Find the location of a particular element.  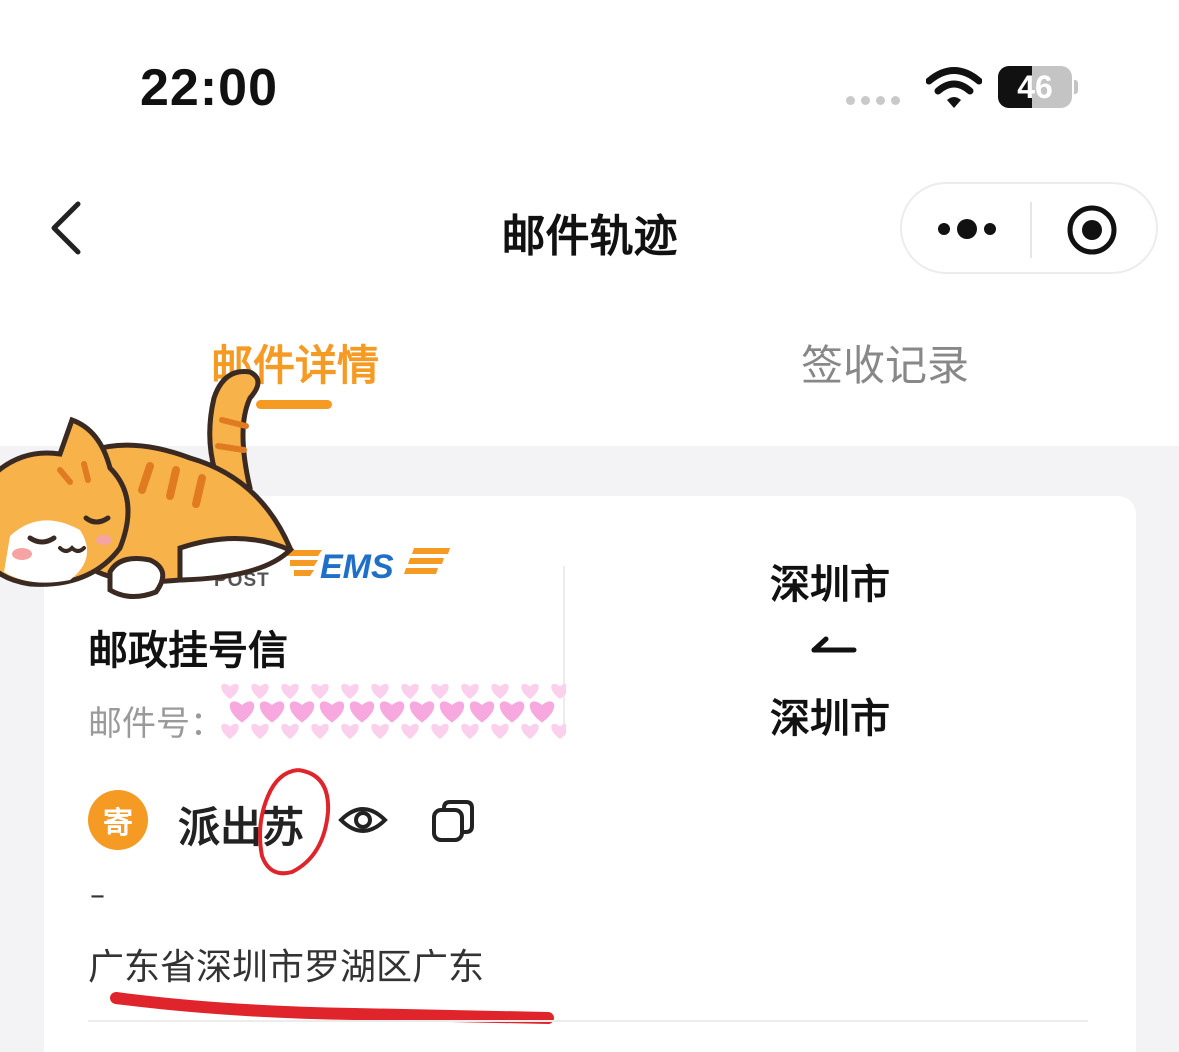

tracking-number-label: 邮件号： is located at coordinates (156, 724).